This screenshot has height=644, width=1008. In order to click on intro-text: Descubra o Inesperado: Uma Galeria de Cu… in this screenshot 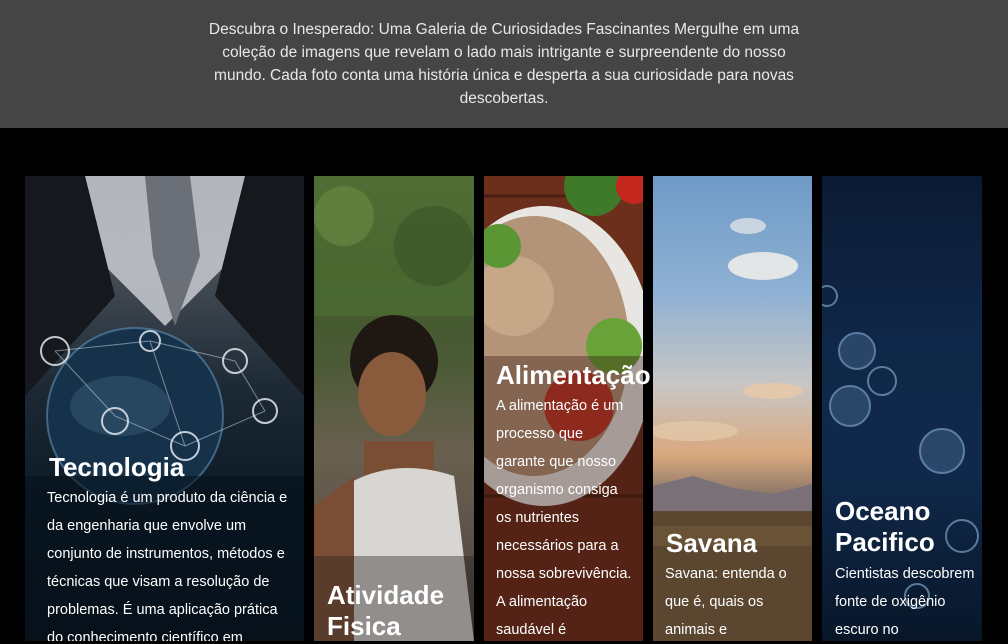, I will do `click(504, 64)`.